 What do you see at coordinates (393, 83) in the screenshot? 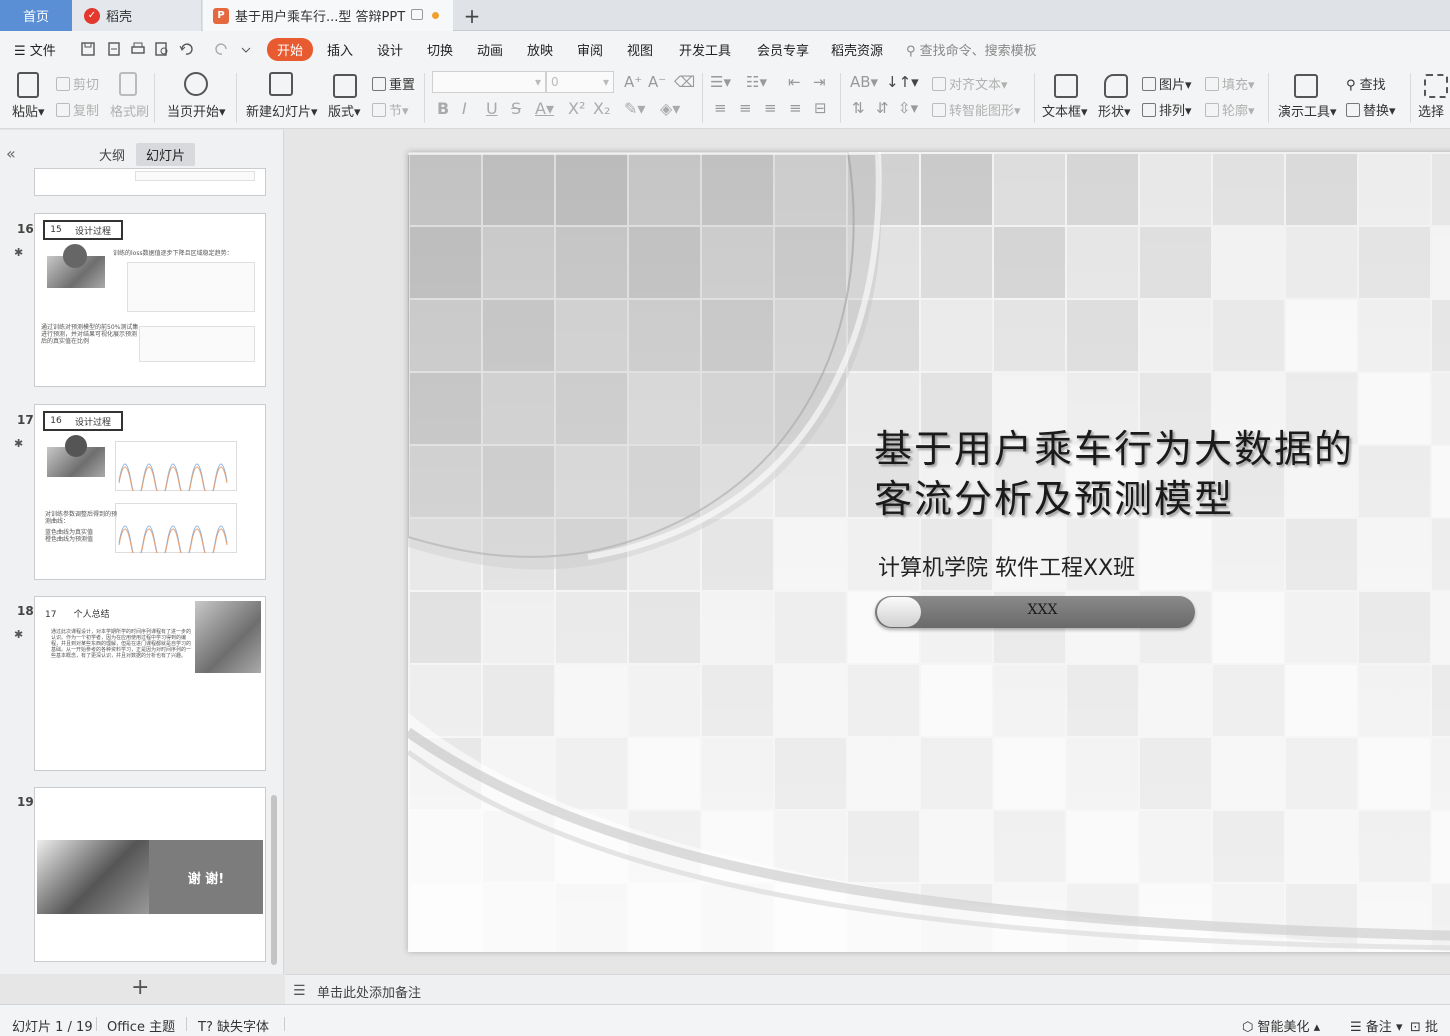
I see `reset-button: 重置` at bounding box center [393, 83].